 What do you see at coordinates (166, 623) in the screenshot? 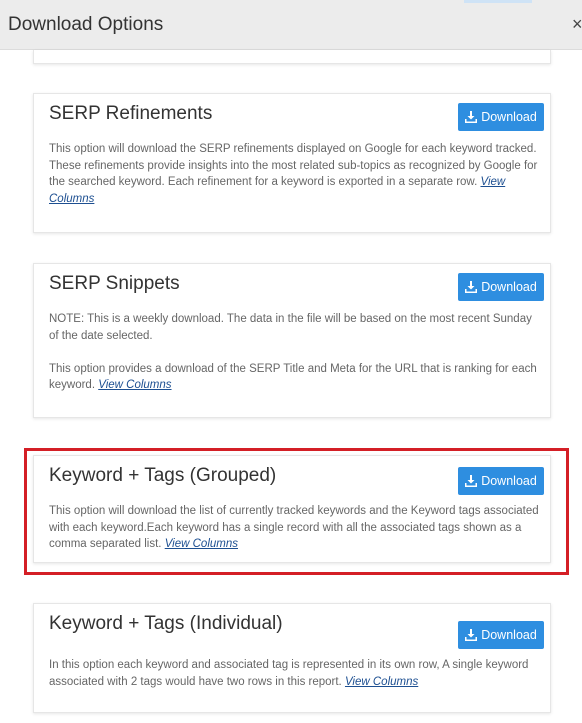
I see `card-title: Keyword + Tags (Individual)` at bounding box center [166, 623].